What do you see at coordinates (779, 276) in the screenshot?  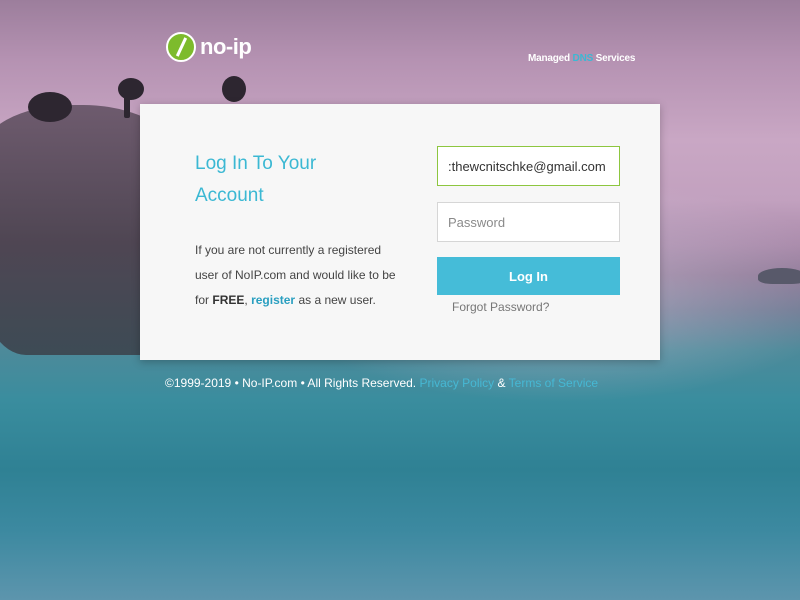 I see `background-stone` at bounding box center [779, 276].